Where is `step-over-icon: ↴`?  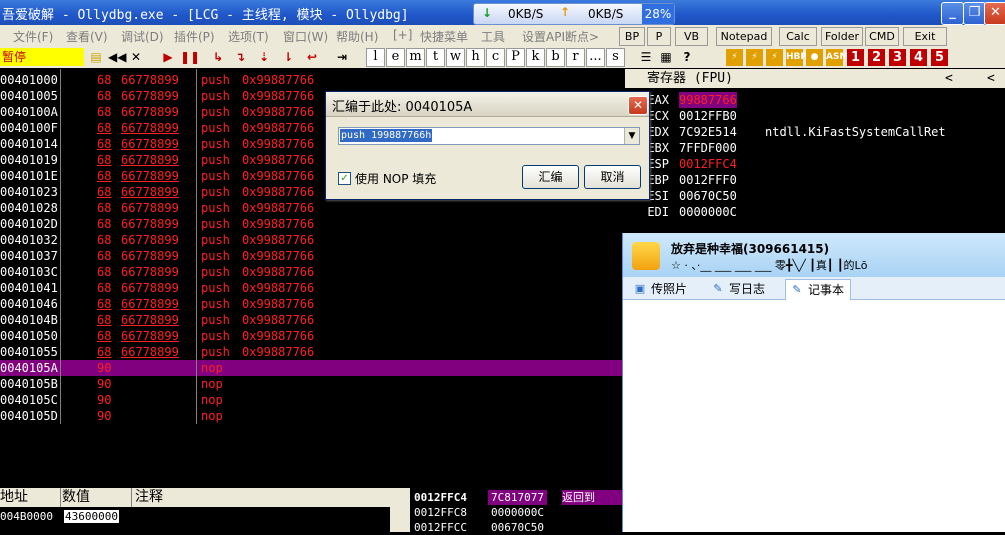
step-over-icon: ↴ is located at coordinates (240, 57).